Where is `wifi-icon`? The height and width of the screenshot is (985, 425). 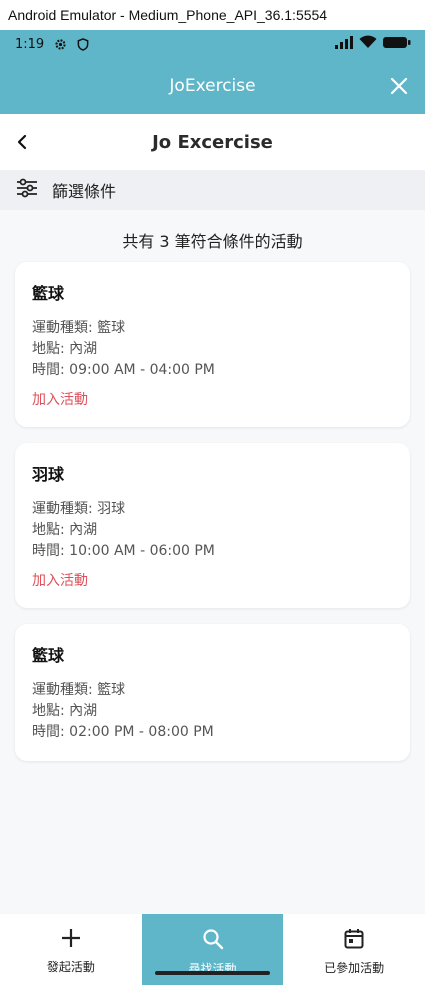 wifi-icon is located at coordinates (368, 44).